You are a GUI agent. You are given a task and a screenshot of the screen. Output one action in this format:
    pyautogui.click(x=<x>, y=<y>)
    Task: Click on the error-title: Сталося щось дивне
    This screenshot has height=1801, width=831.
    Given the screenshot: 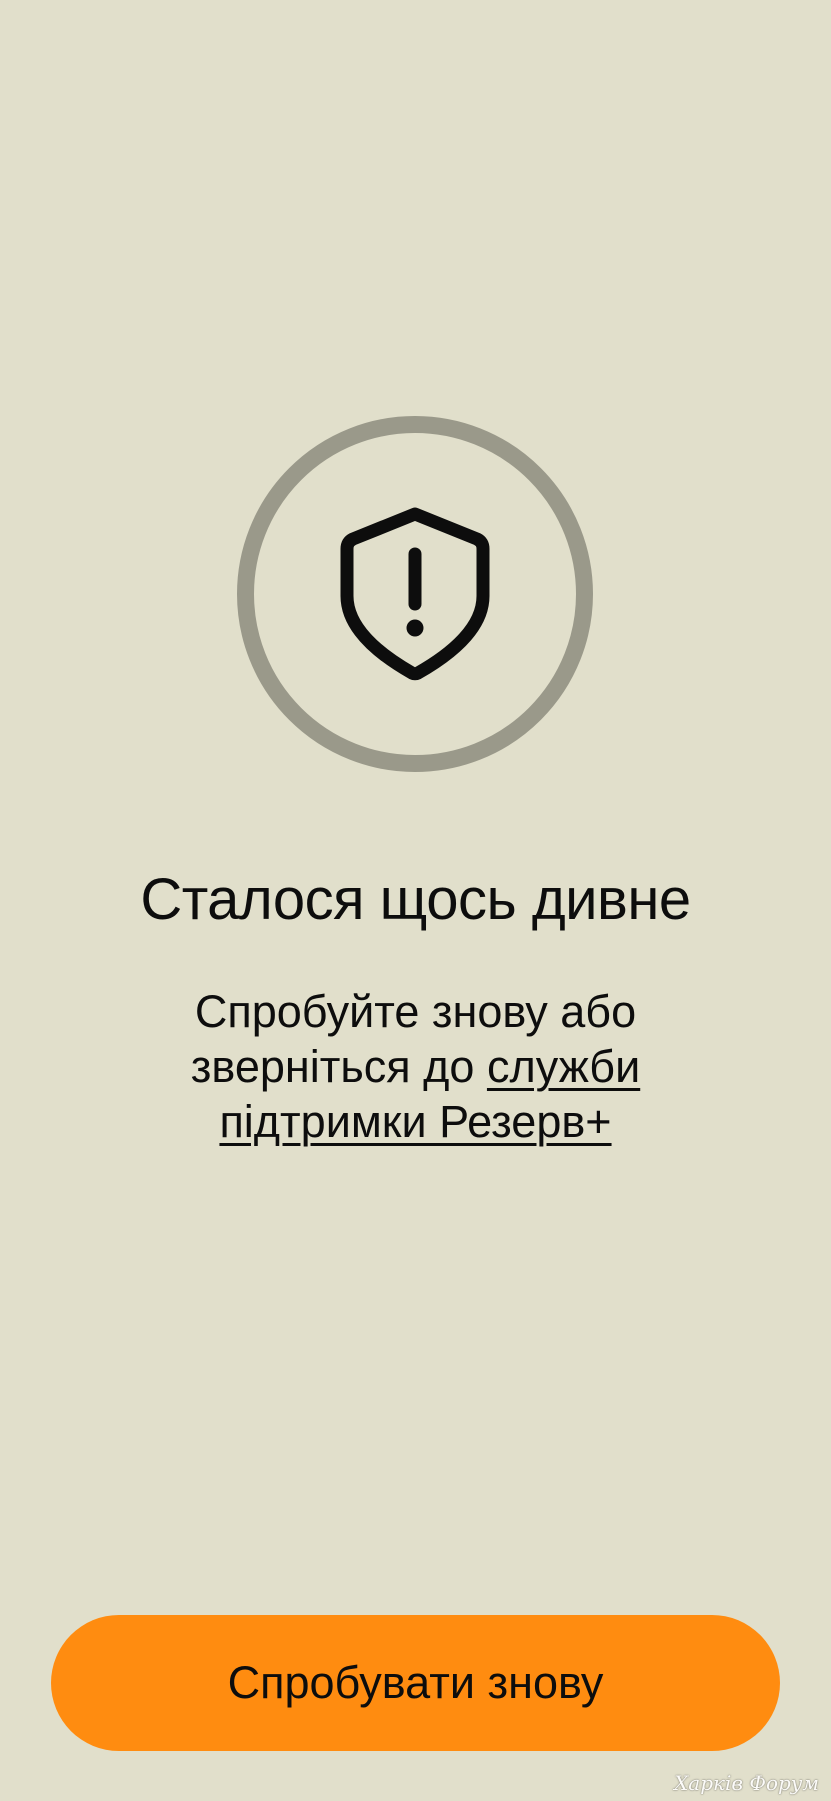 What is the action you would take?
    pyautogui.click(x=415, y=899)
    